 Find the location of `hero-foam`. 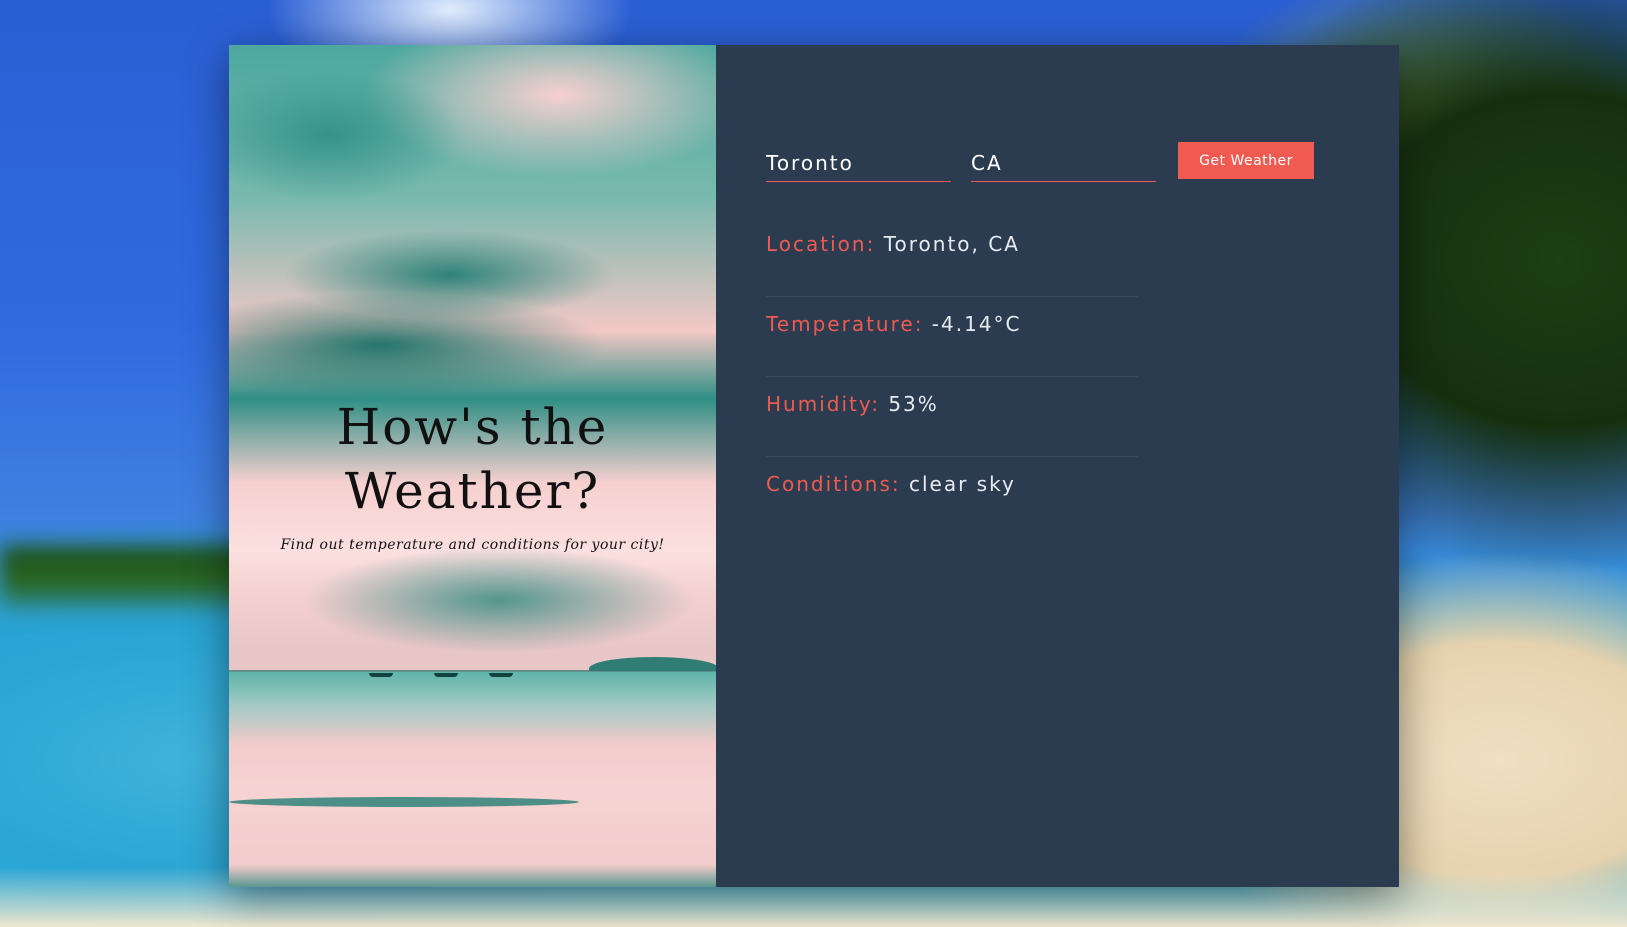

hero-foam is located at coordinates (472, 876).